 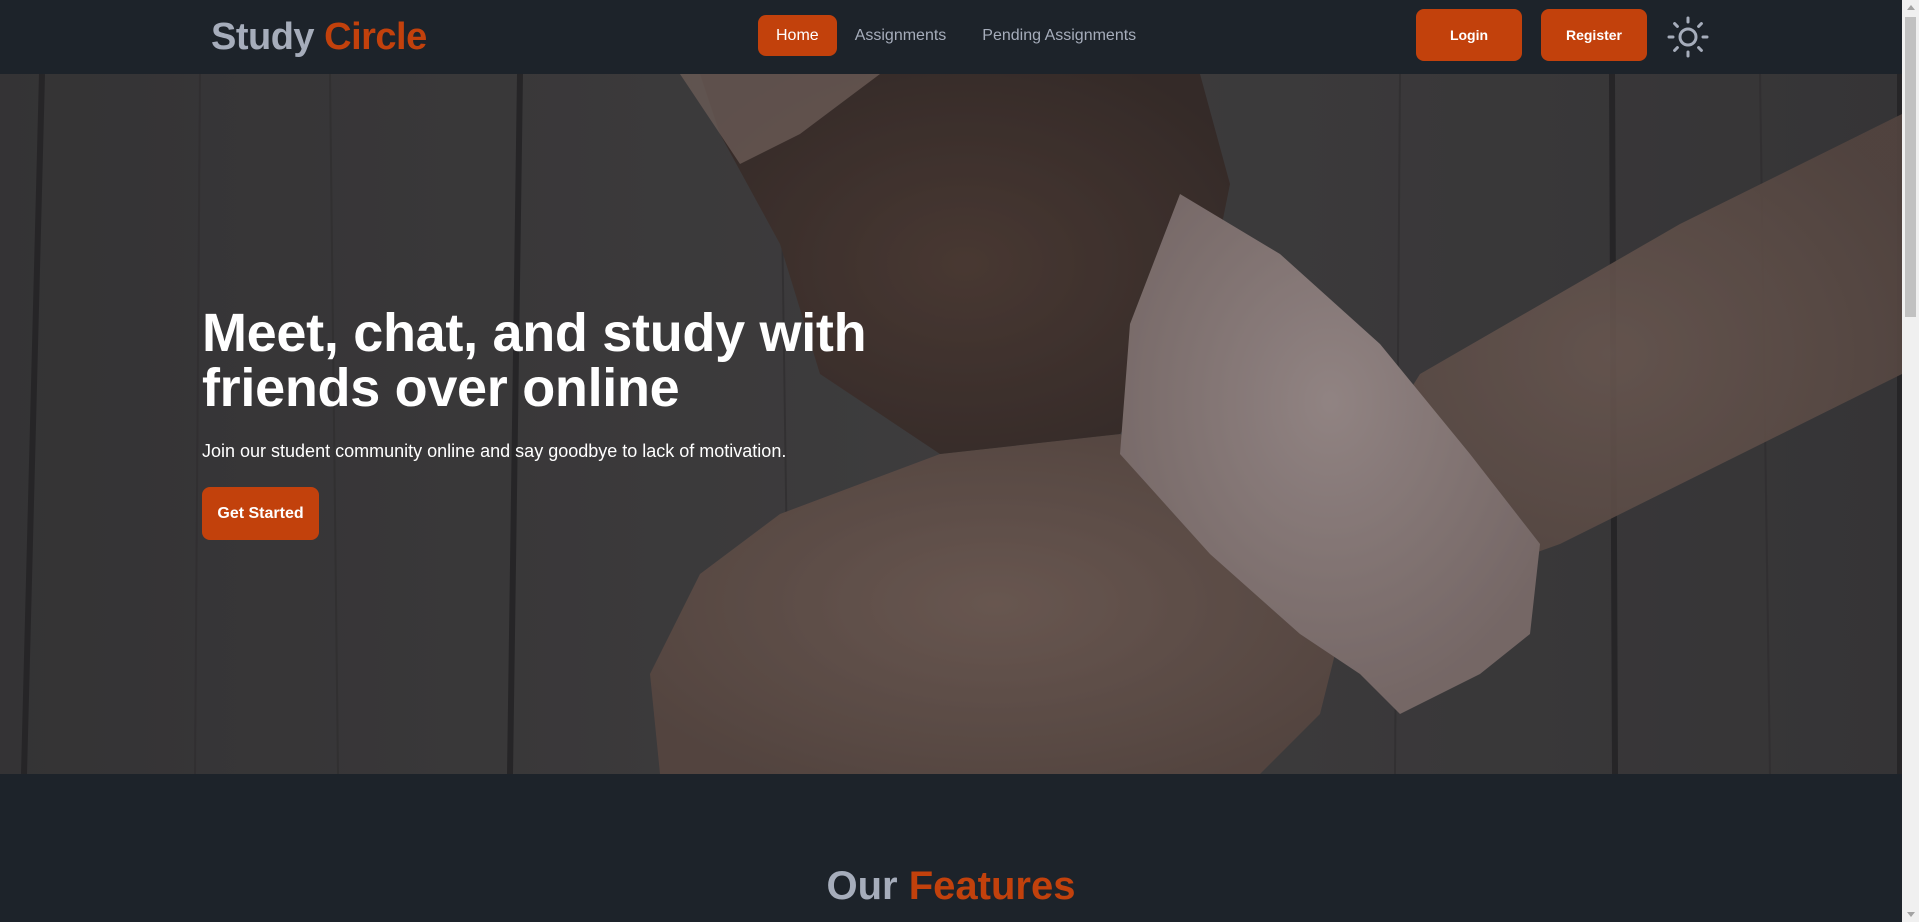 What do you see at coordinates (862, 886) in the screenshot?
I see `features-heading-our: Our` at bounding box center [862, 886].